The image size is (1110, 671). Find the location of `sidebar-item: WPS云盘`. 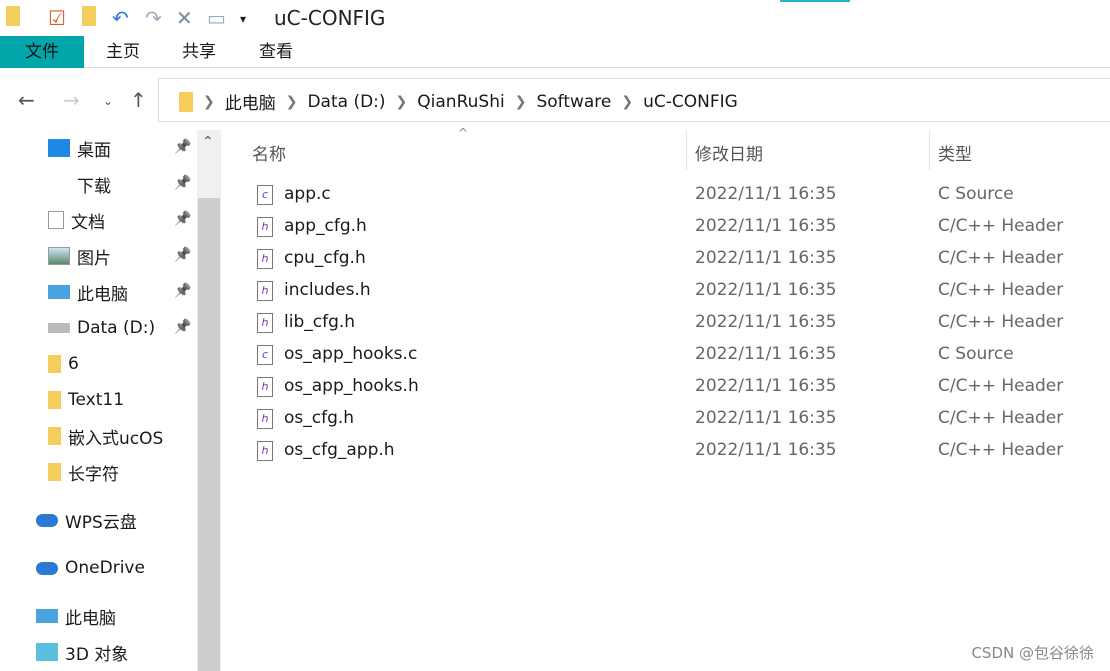

sidebar-item: WPS云盘 is located at coordinates (110, 520).